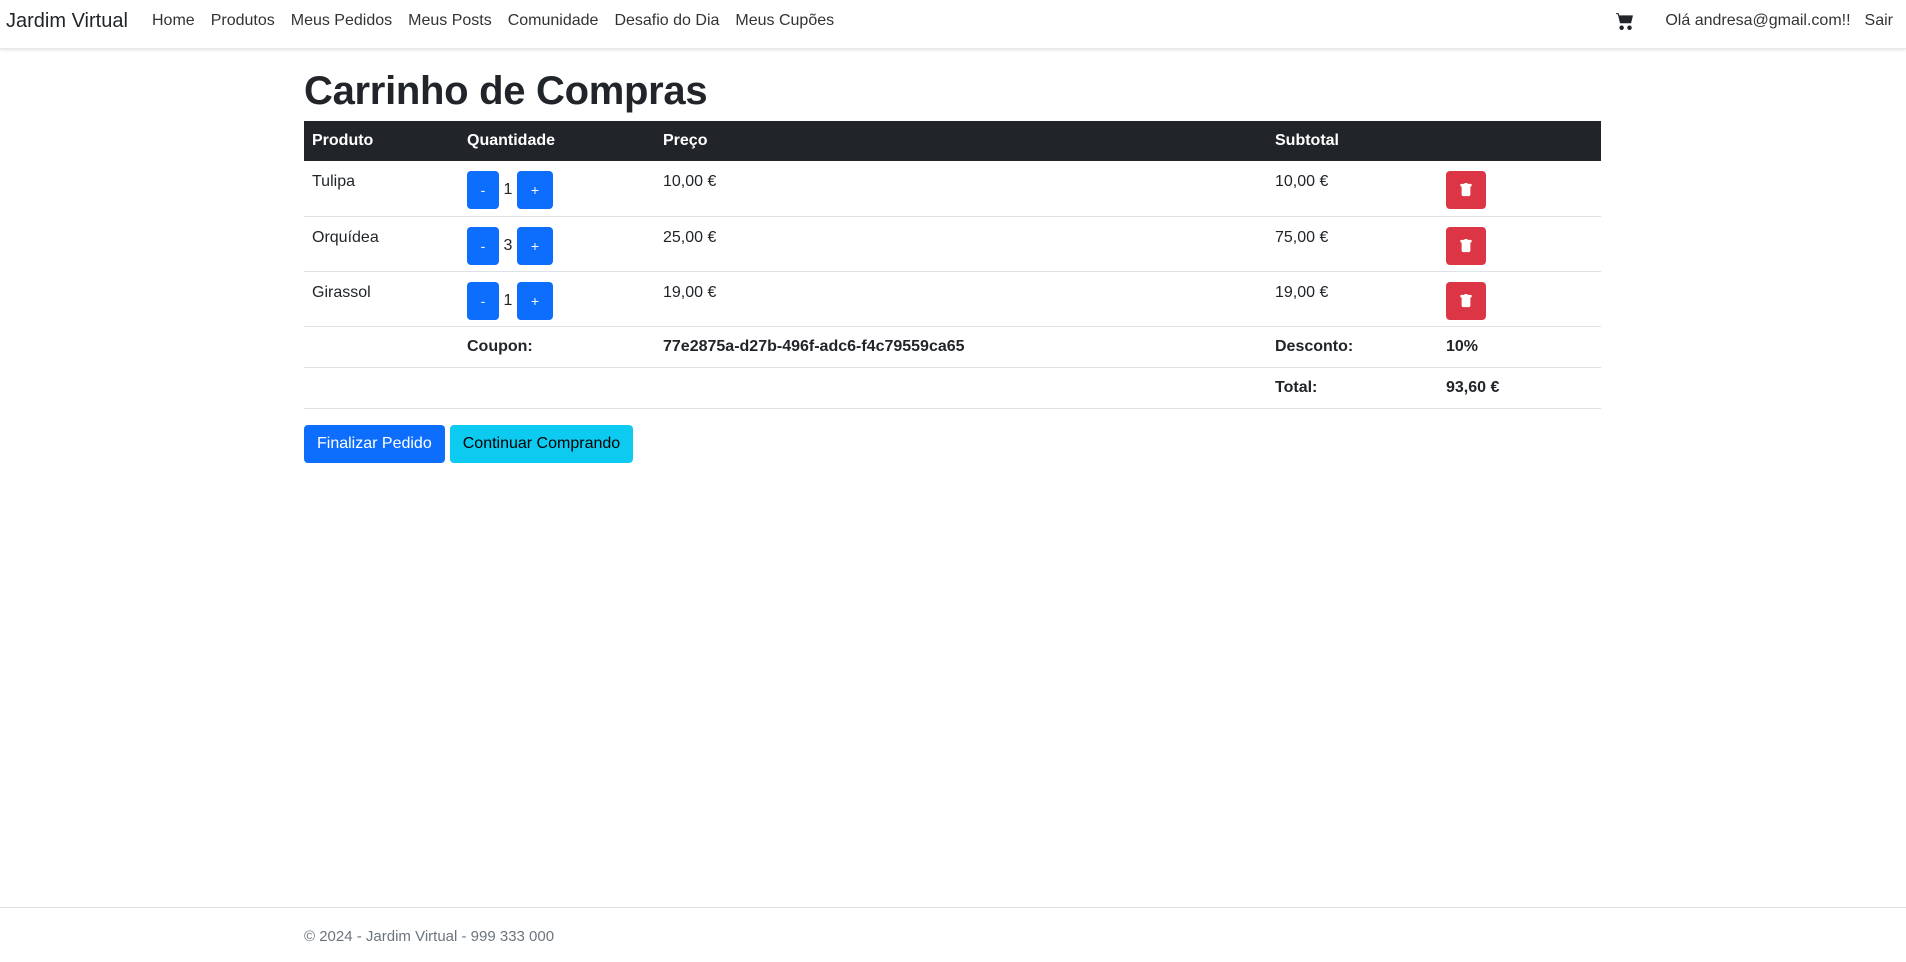 The image size is (1906, 962). I want to click on subtotal-cell: 75,00 €, so click(1352, 244).